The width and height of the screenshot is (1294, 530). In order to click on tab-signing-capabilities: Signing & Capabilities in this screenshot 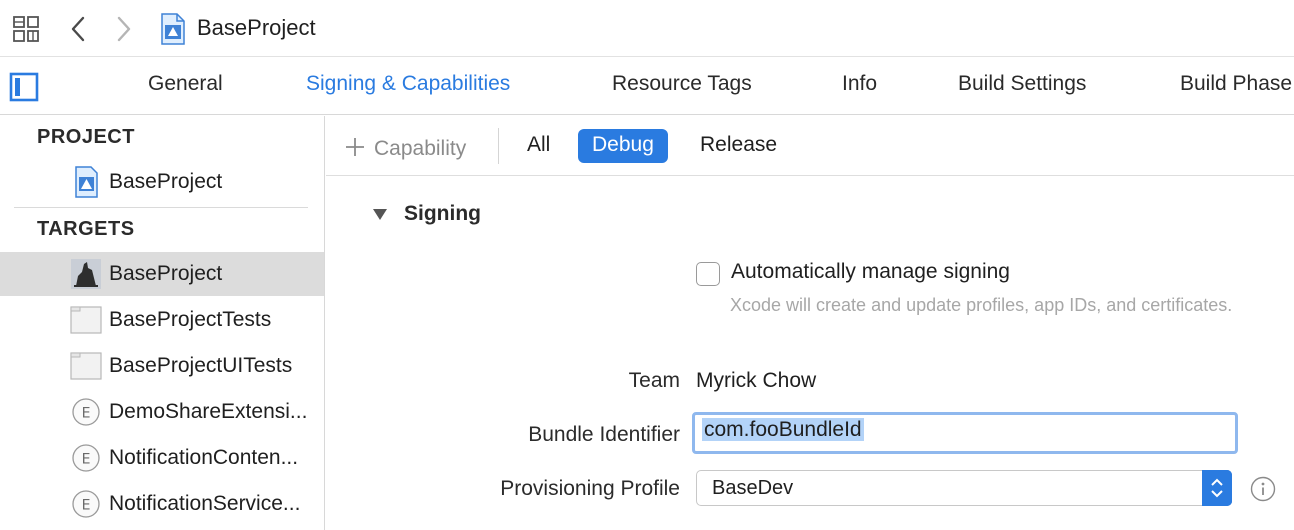, I will do `click(408, 84)`.